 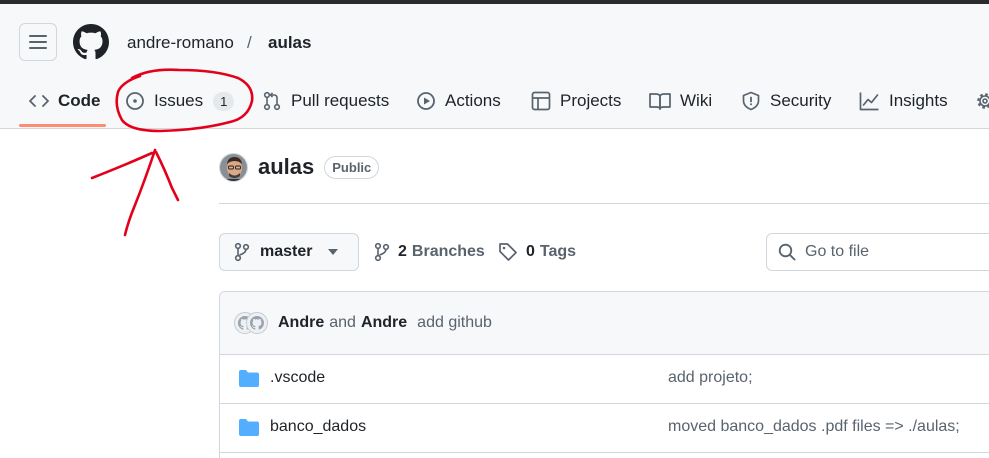 What do you see at coordinates (541, 101) in the screenshot?
I see `table-icon` at bounding box center [541, 101].